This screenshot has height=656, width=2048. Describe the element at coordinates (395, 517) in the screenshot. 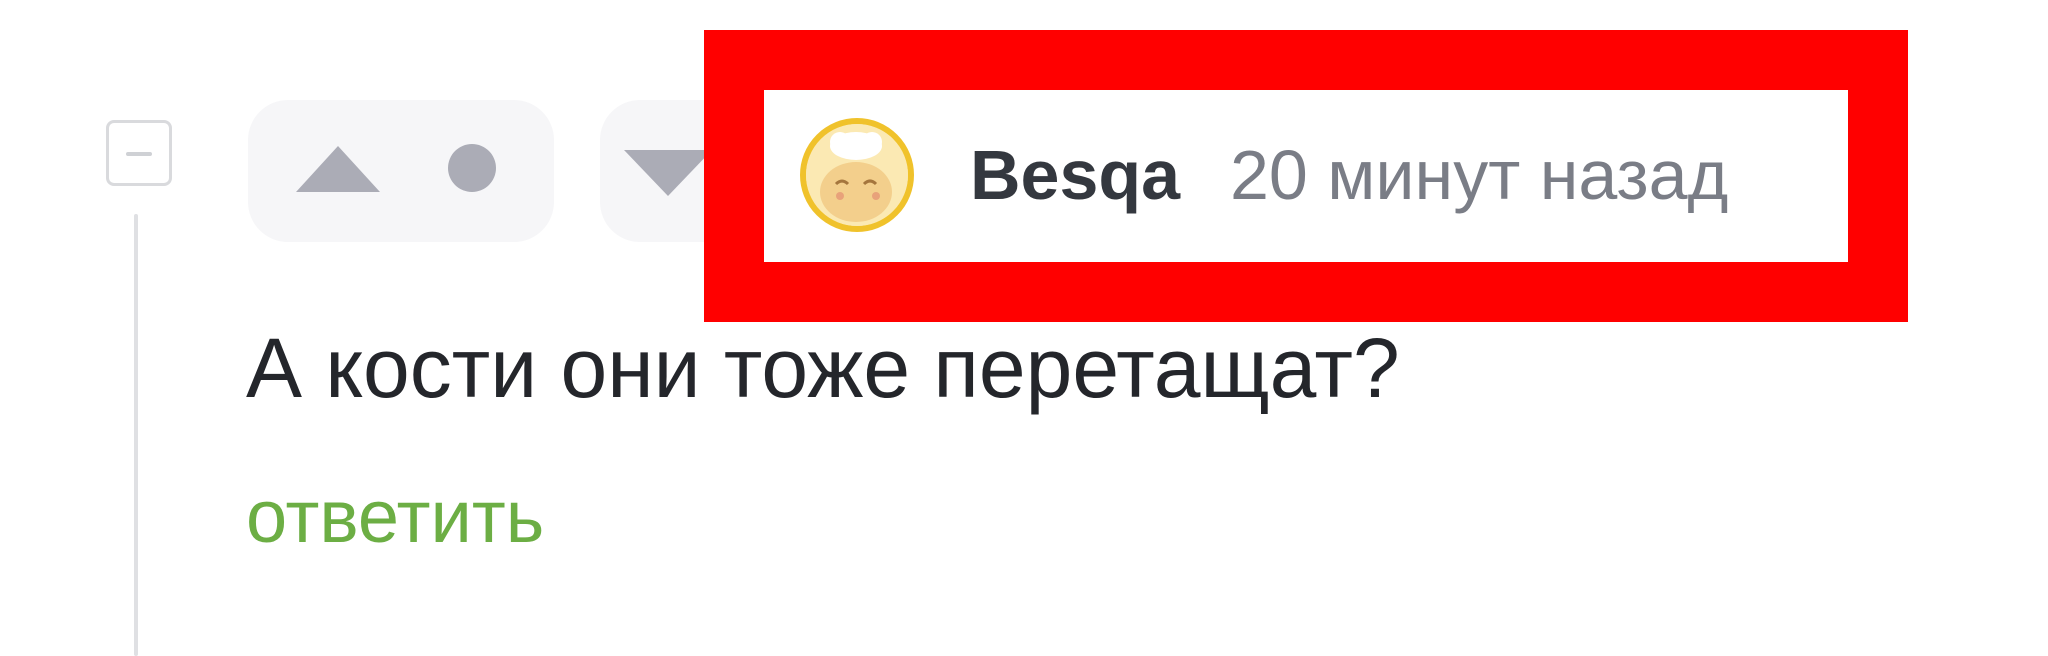

I see `reply-link: ответить` at that location.